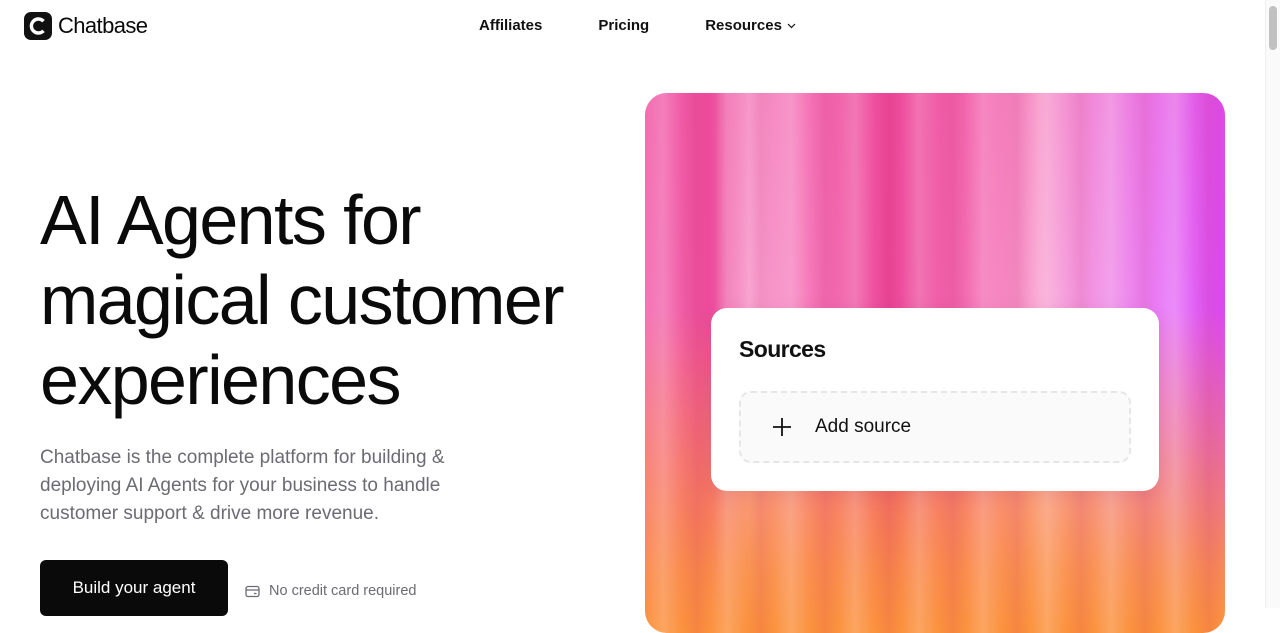  I want to click on add-source-button: Add source, so click(935, 427).